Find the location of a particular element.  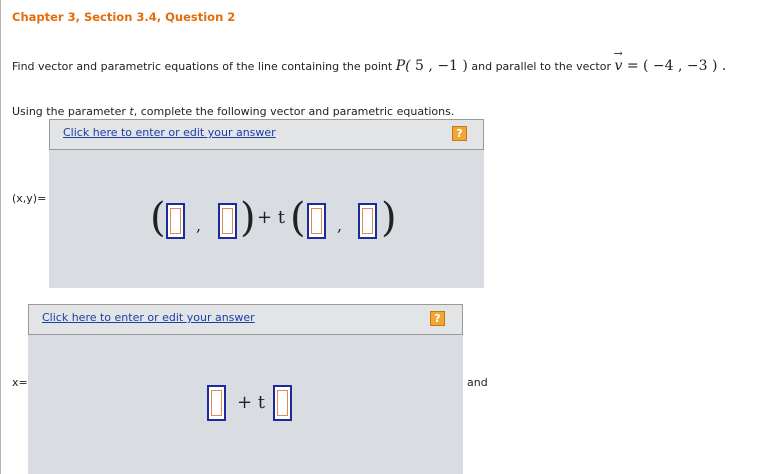

x-direction-input is located at coordinates (282, 403).